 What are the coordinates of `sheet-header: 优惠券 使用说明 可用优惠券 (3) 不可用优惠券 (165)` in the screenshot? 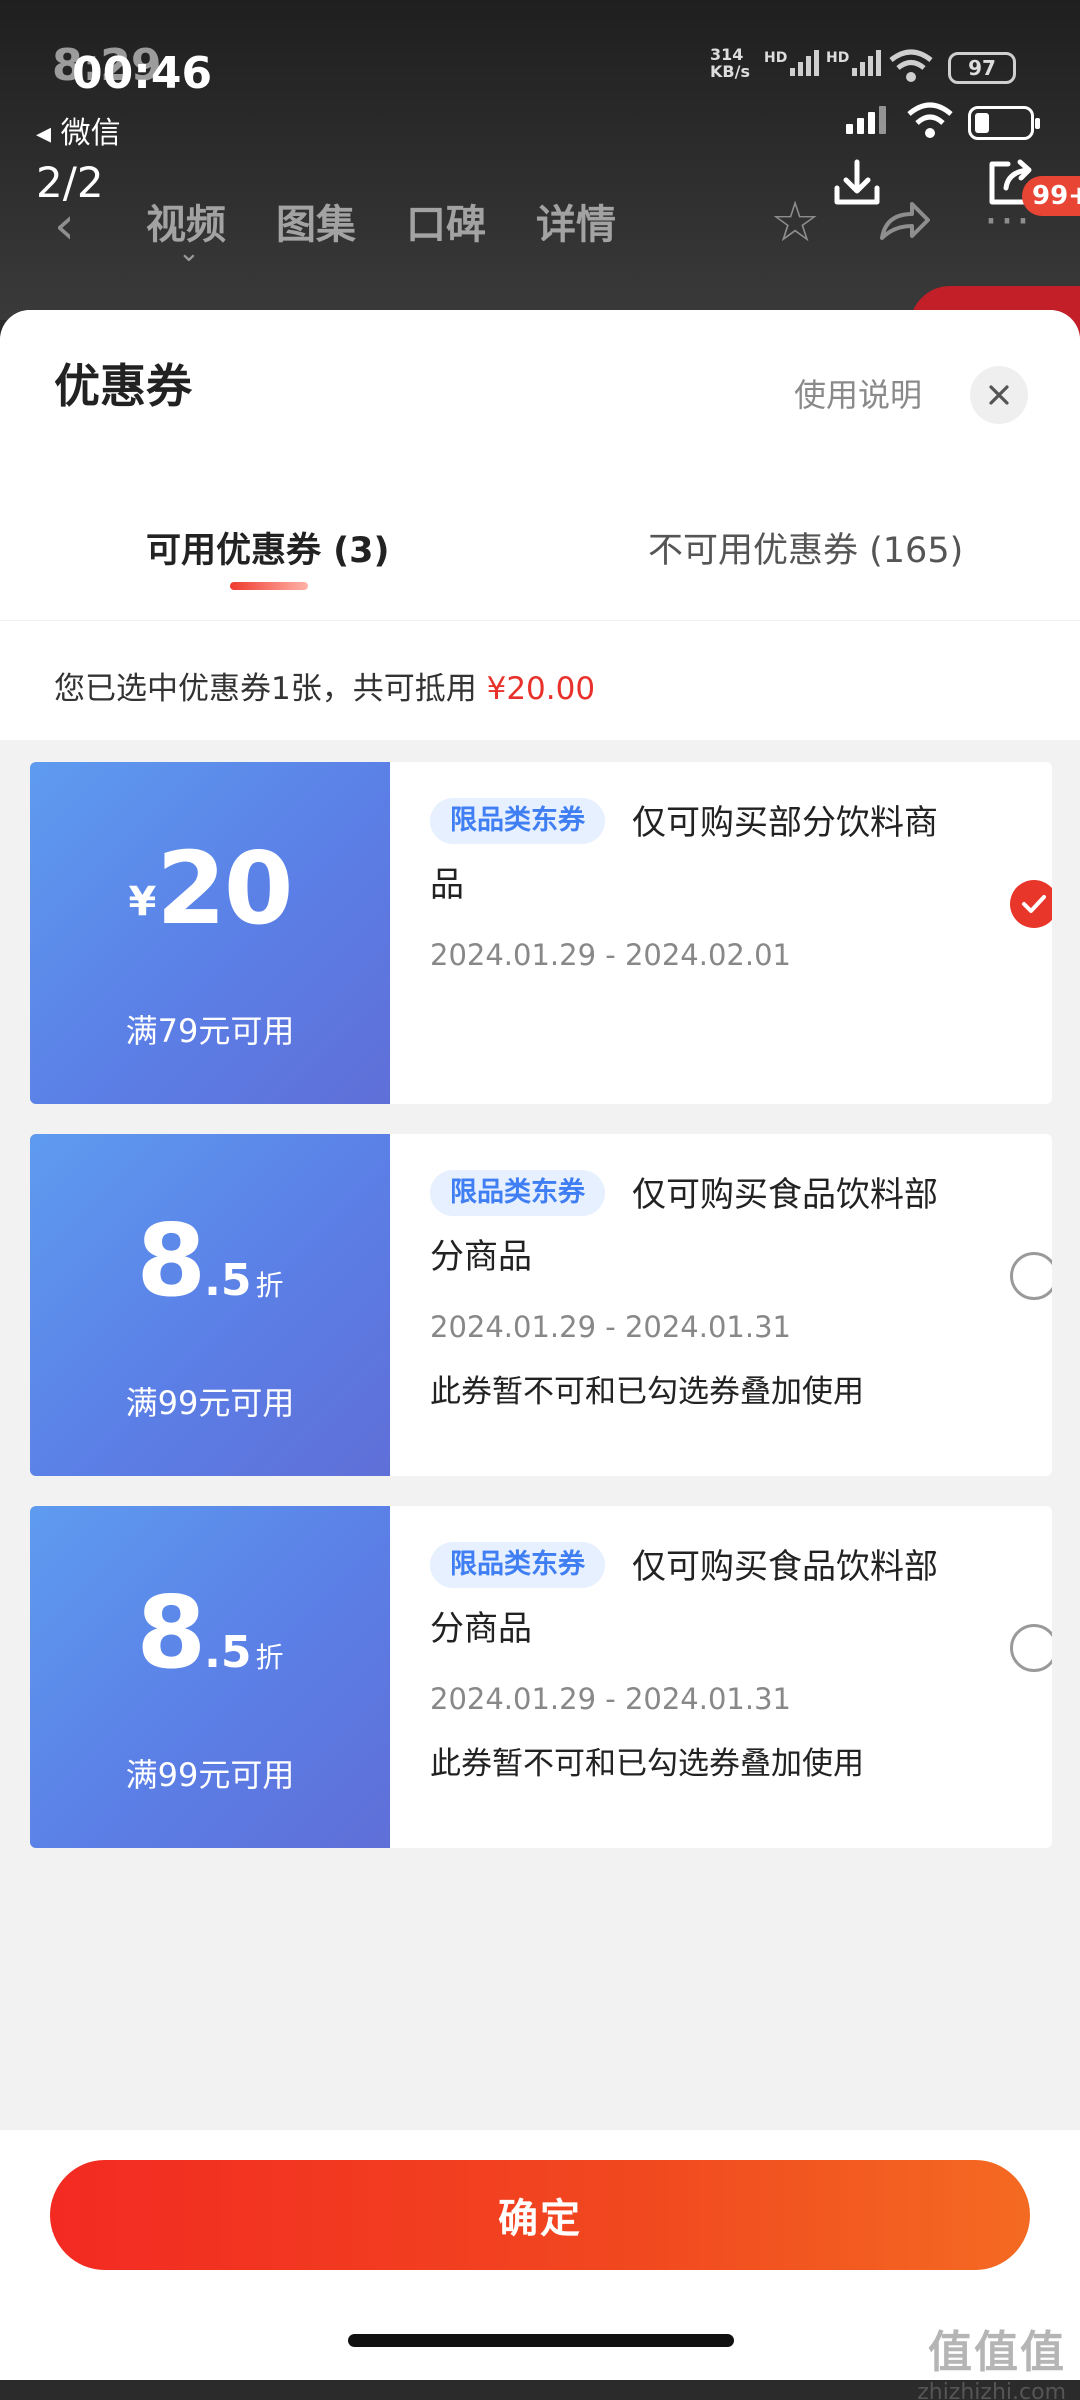 It's located at (540, 465).